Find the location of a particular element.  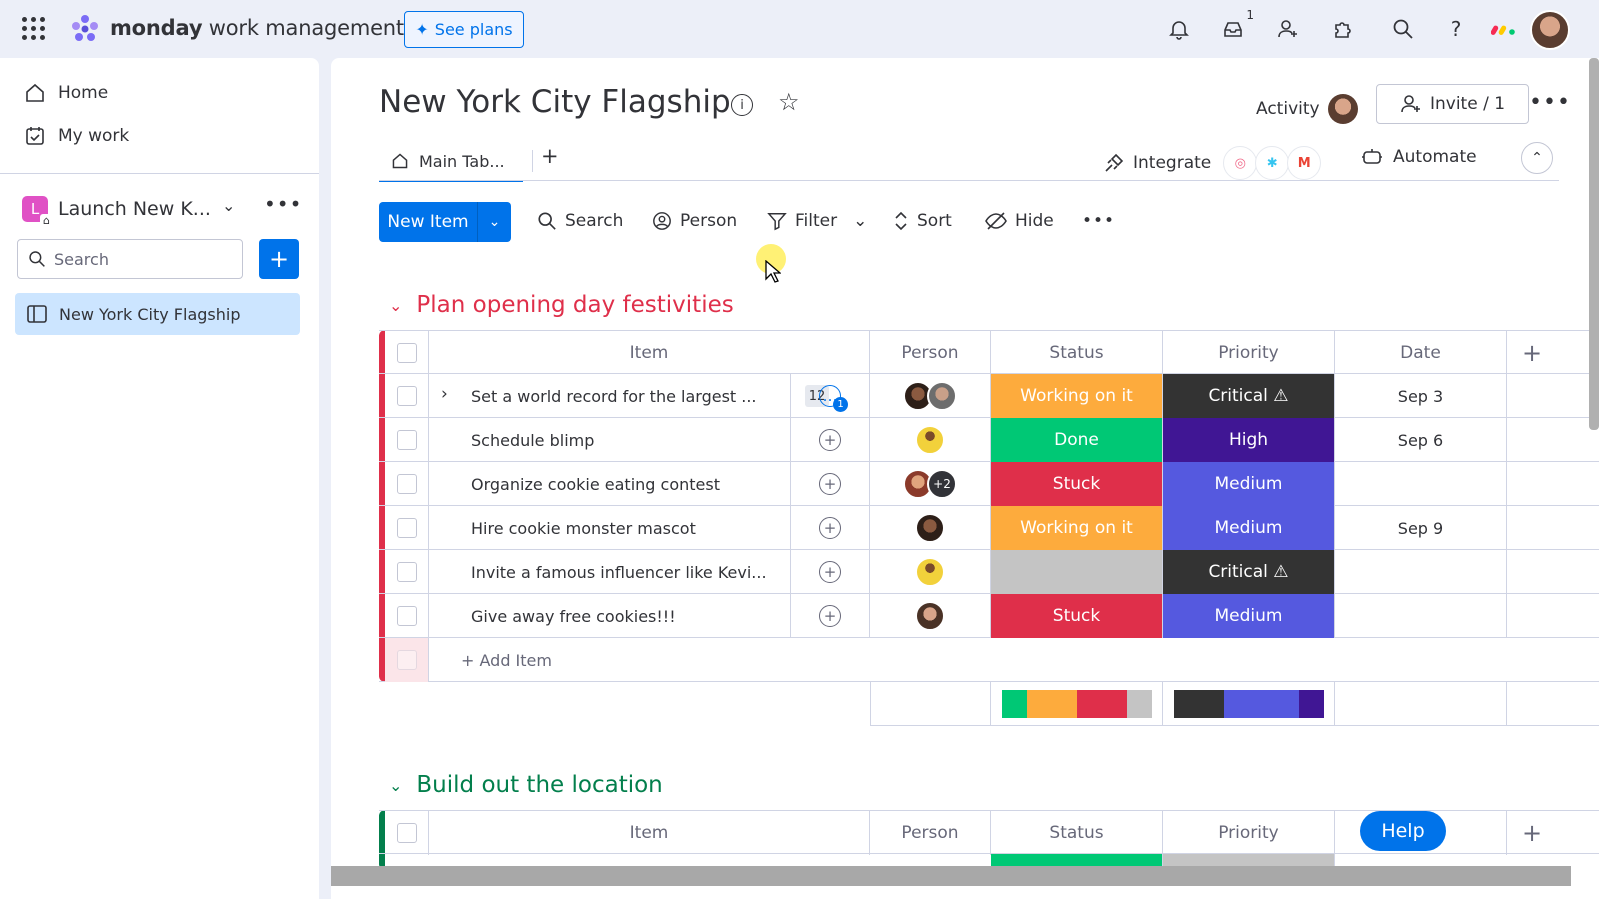

priority-cell: High is located at coordinates (1249, 440).